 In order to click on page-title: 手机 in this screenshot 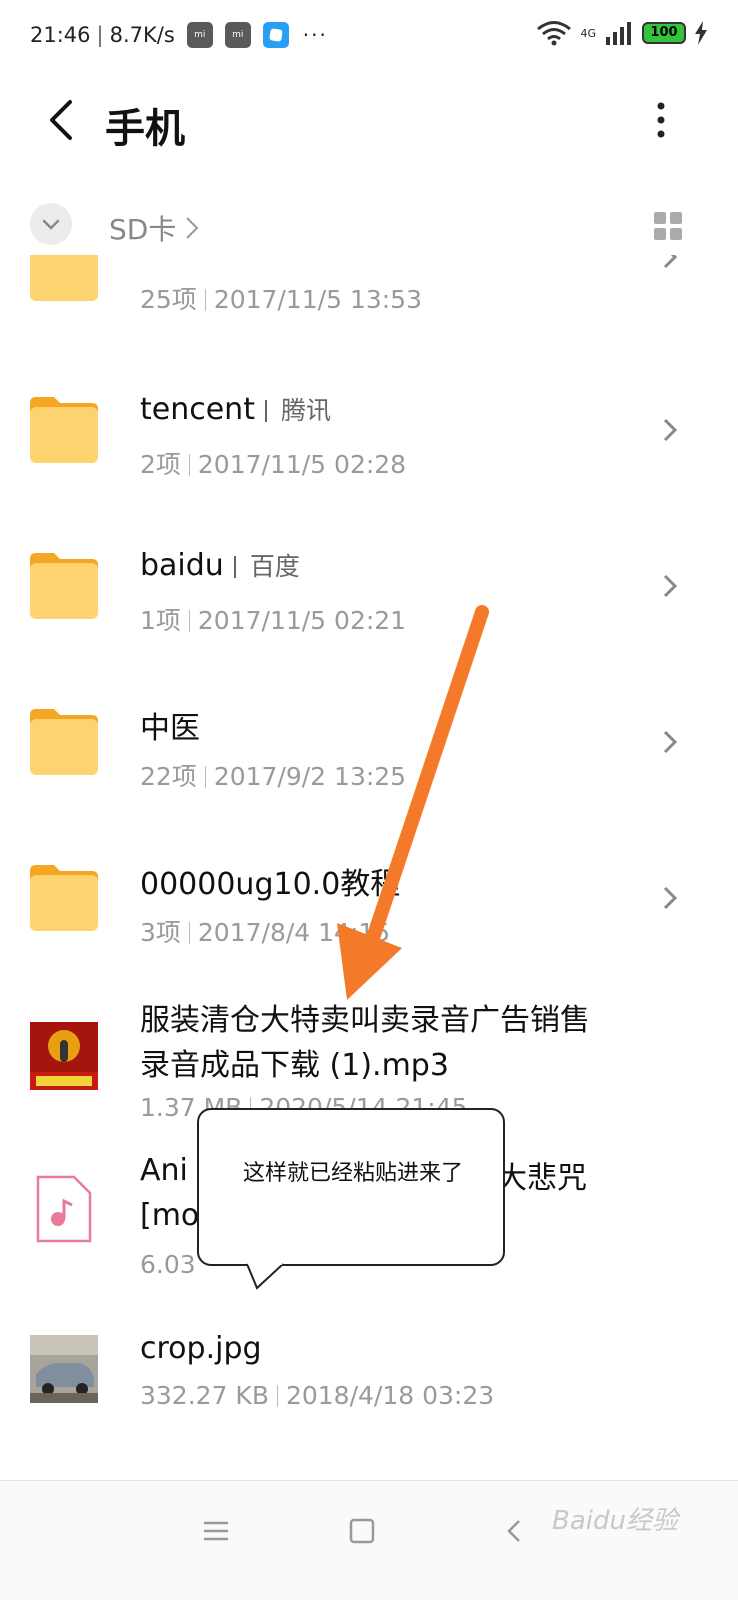, I will do `click(145, 129)`.